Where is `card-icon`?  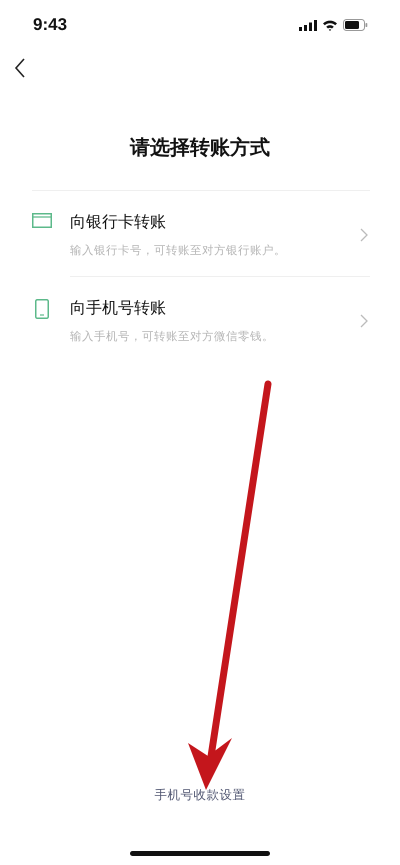
card-icon is located at coordinates (42, 220).